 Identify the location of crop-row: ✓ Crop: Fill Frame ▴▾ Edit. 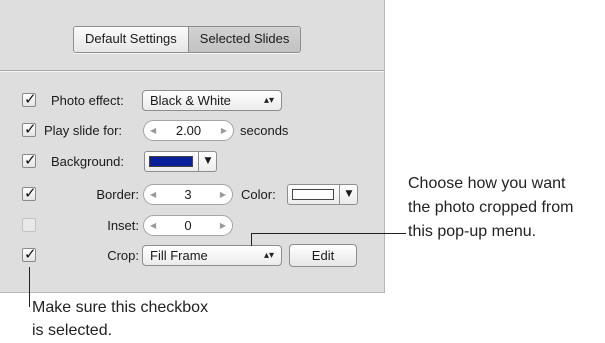
(192, 256).